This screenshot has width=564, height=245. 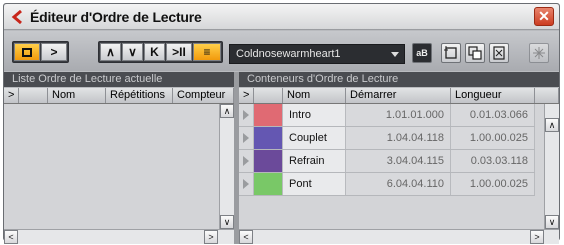 I want to click on table-row: Refrain 3.04.04.115 0.03.03.118, so click(x=387, y=161).